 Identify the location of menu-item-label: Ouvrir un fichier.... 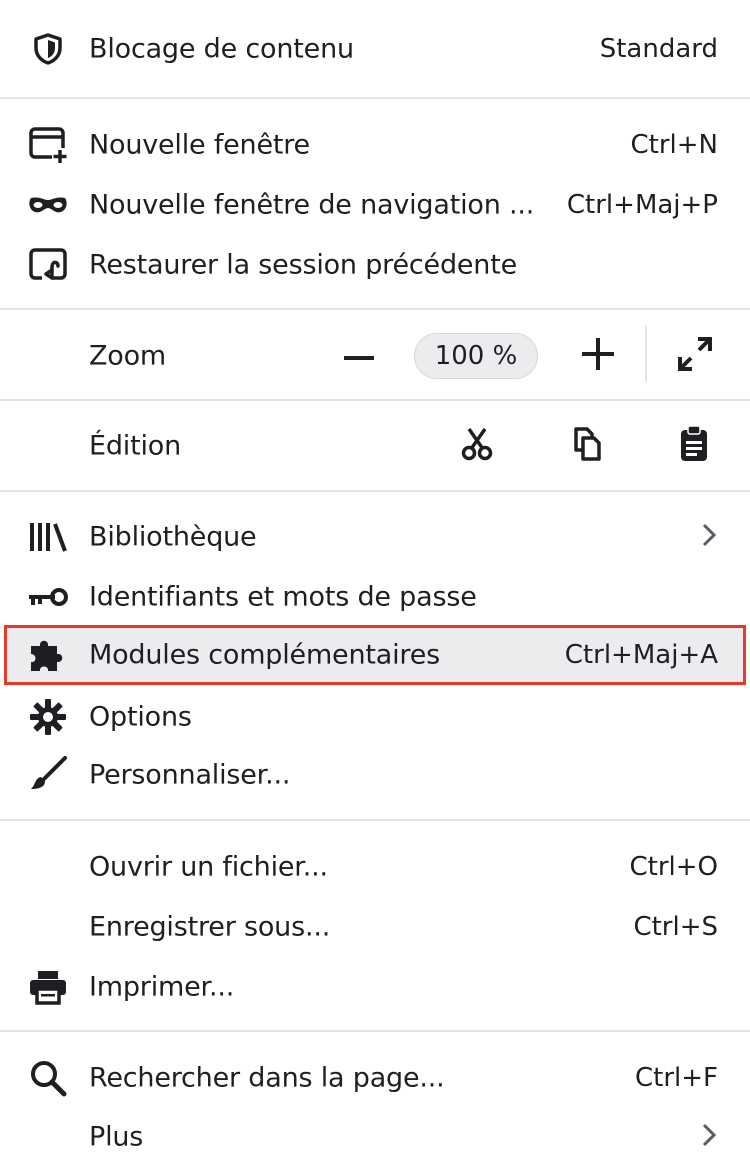
(208, 867).